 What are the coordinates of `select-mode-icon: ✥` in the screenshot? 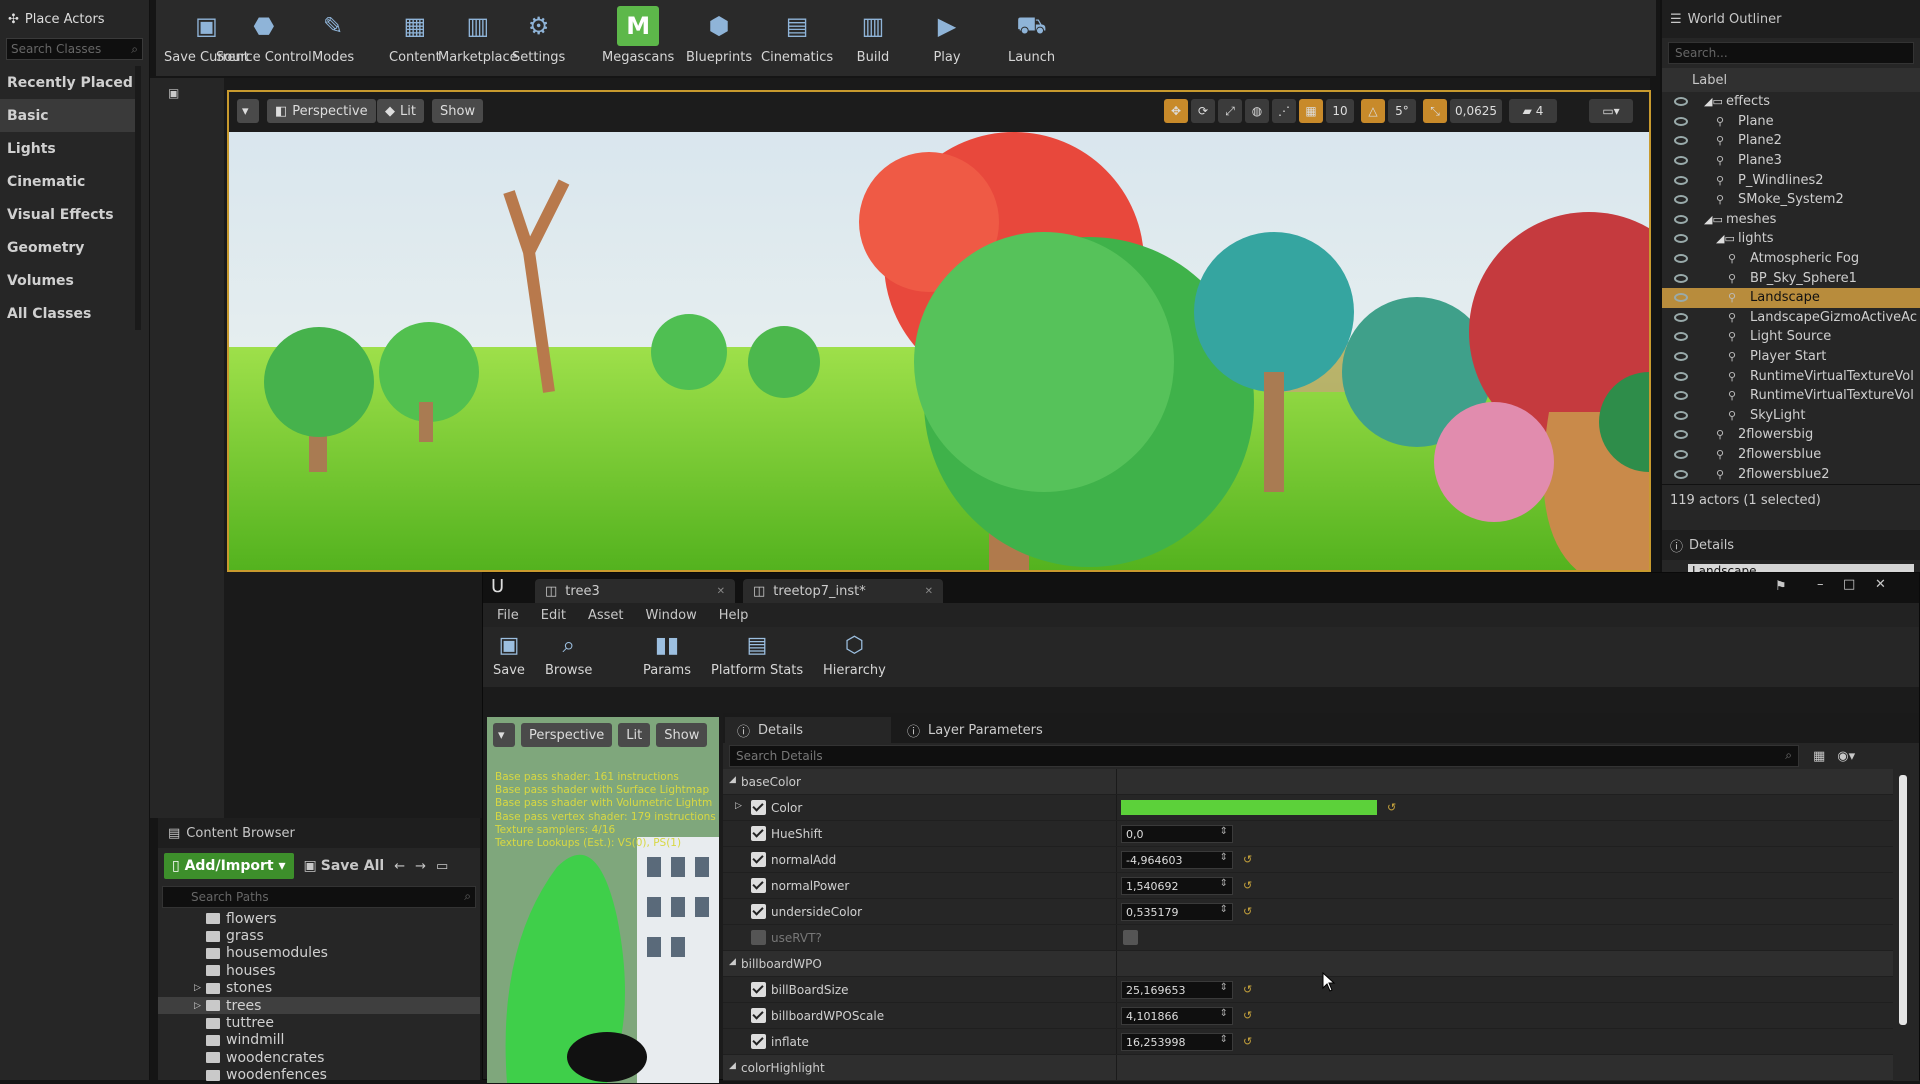 It's located at (1176, 111).